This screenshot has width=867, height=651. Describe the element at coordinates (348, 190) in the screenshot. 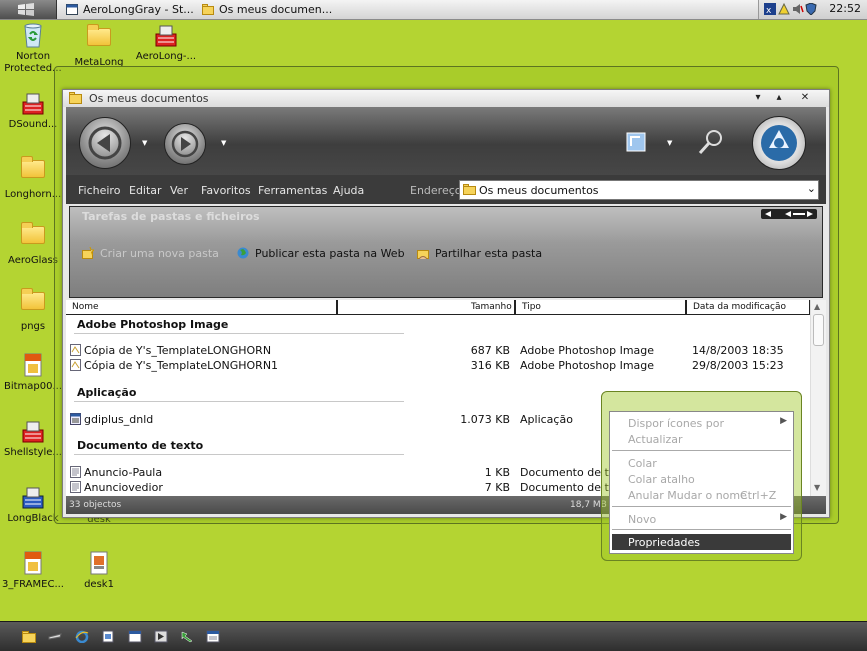

I see `menu-ajuda: Ajuda` at that location.